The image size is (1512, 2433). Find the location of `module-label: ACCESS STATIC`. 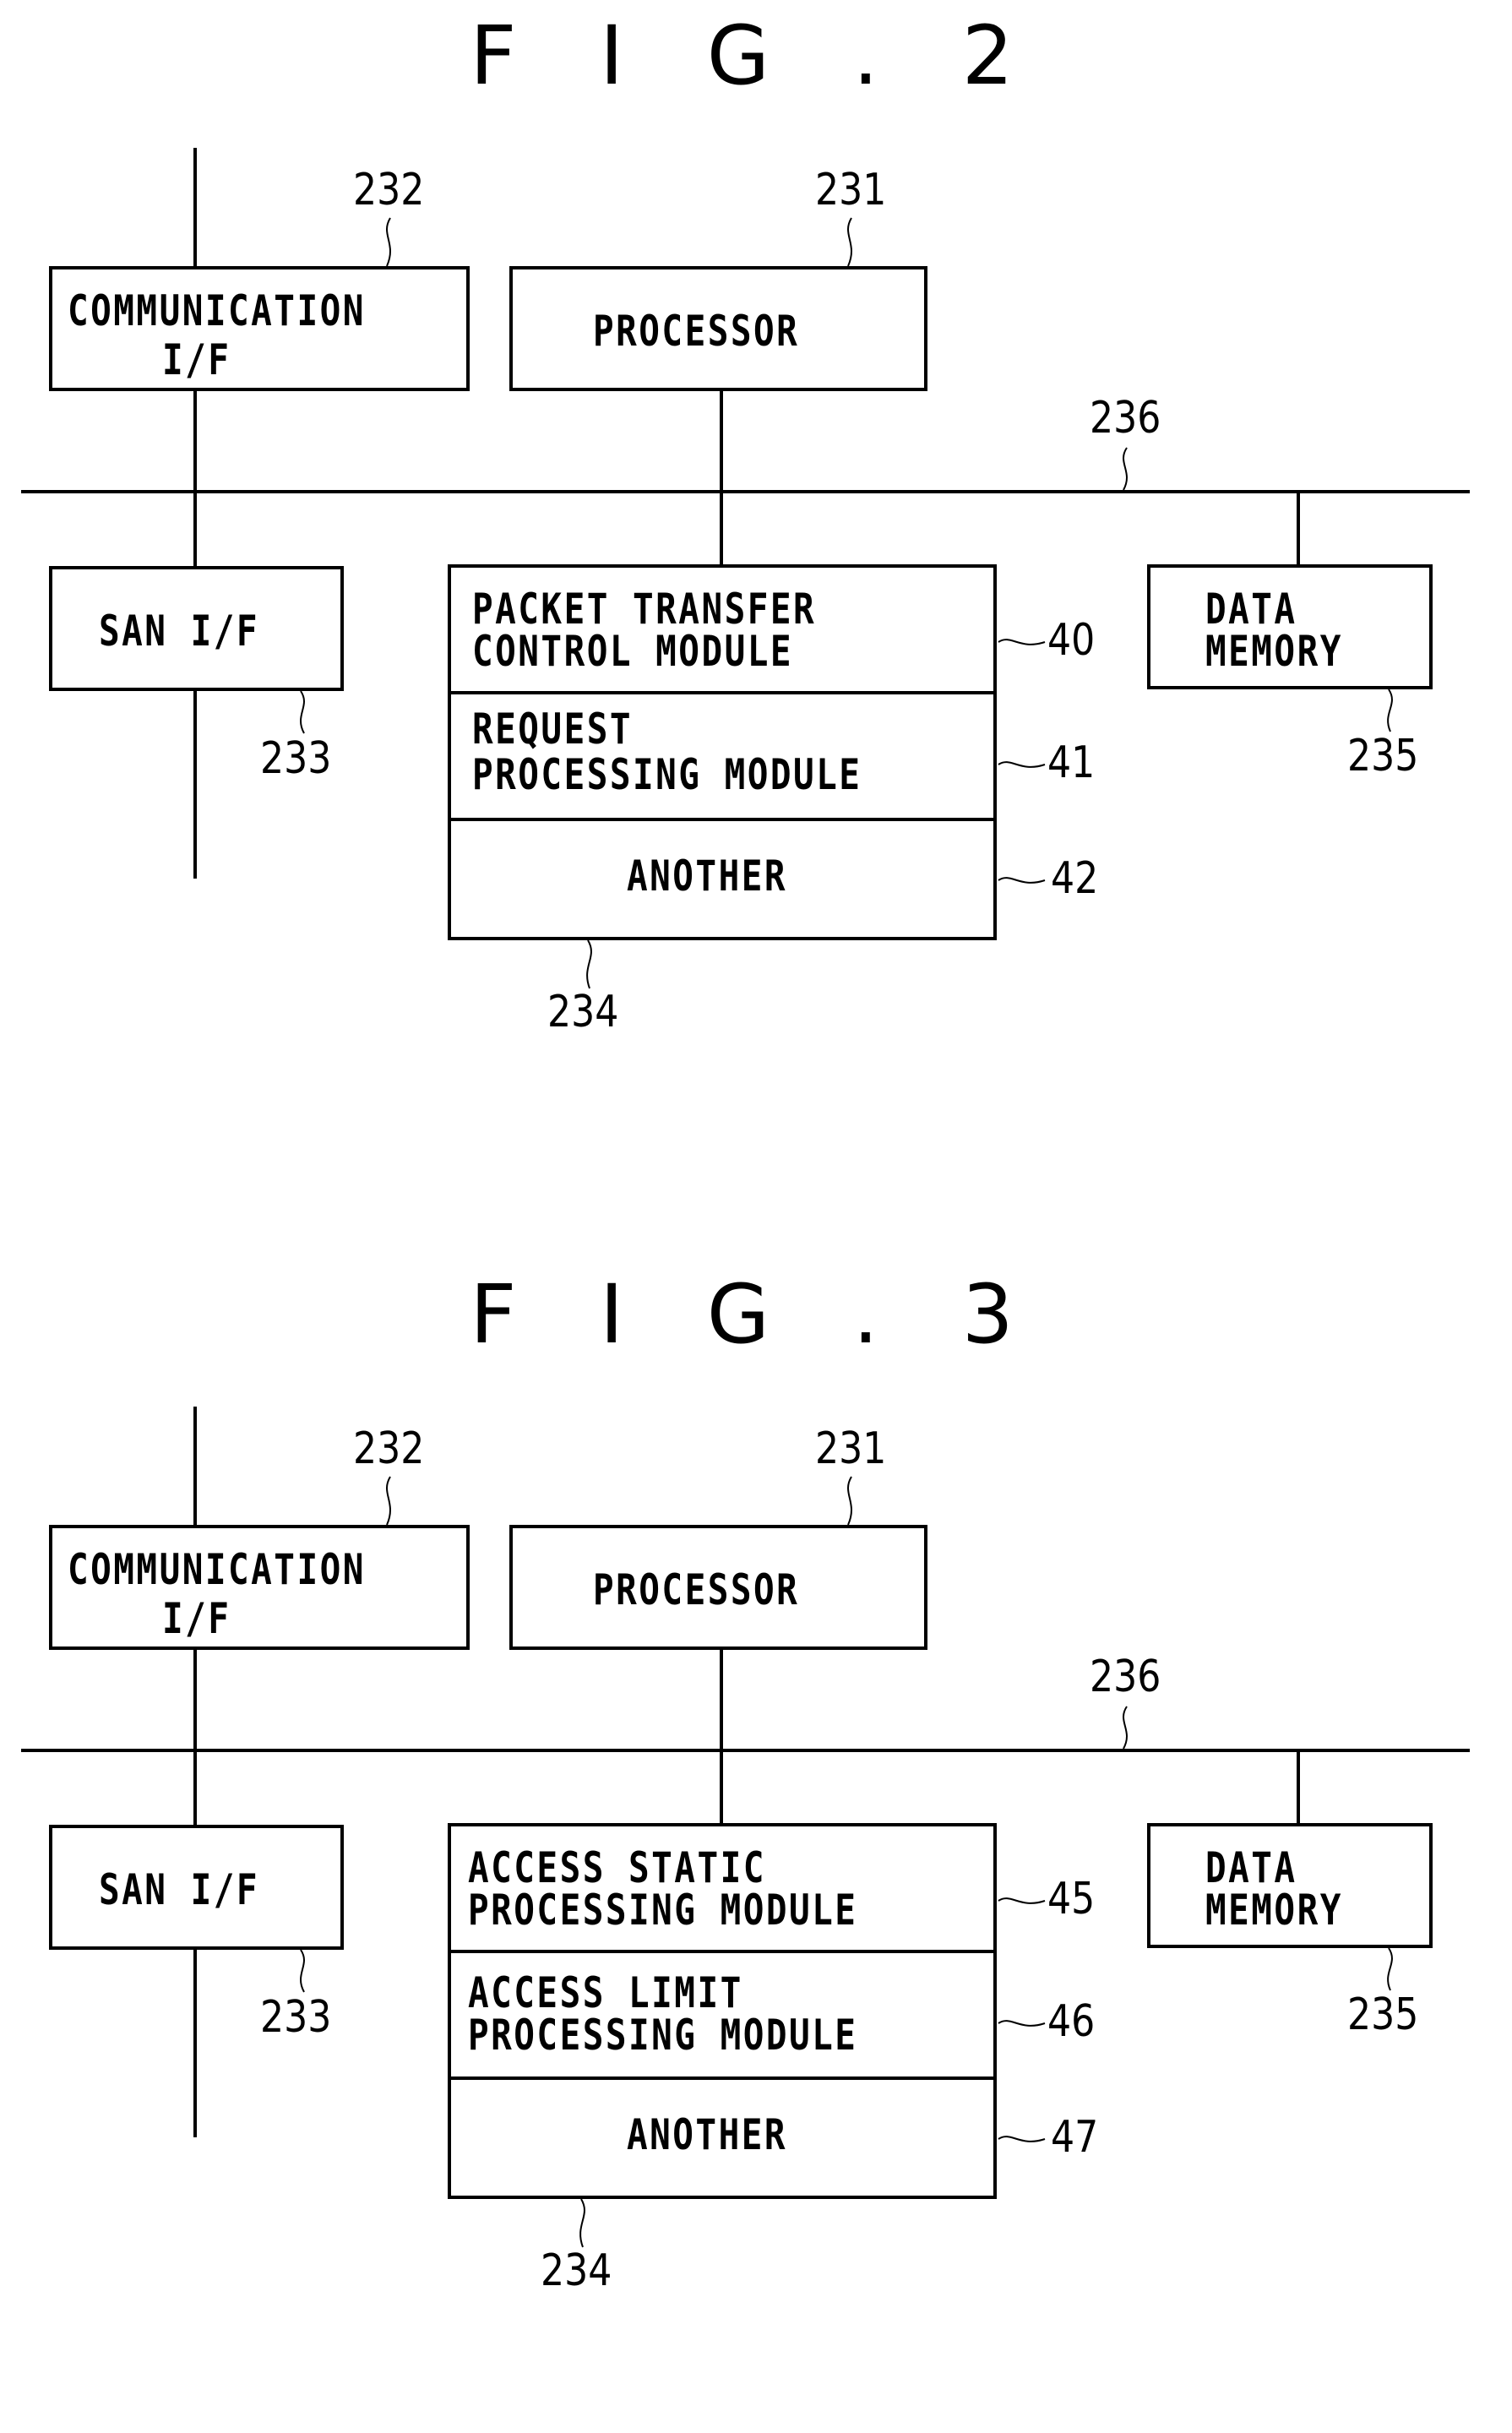

module-label: ACCESS STATIC is located at coordinates (617, 1868).